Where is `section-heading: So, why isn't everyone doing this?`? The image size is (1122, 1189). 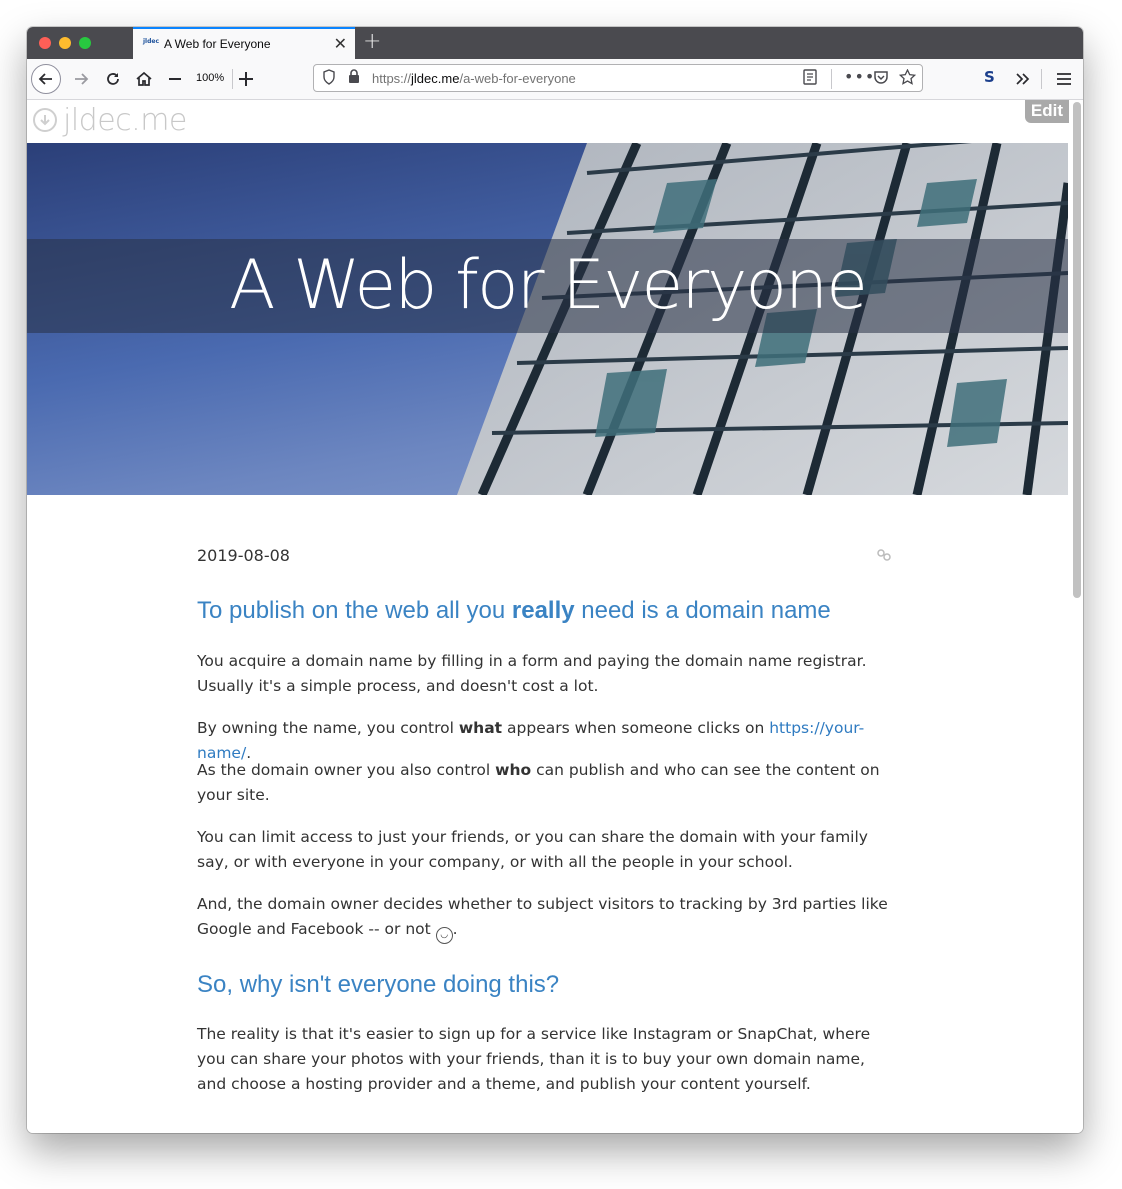 section-heading: So, why isn't everyone doing this? is located at coordinates (378, 984).